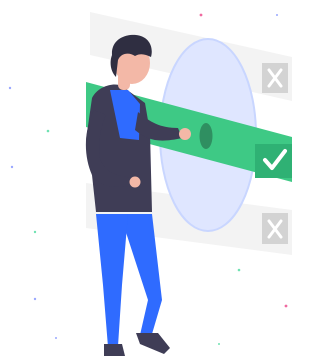  I want to click on hand, so click(185, 134).